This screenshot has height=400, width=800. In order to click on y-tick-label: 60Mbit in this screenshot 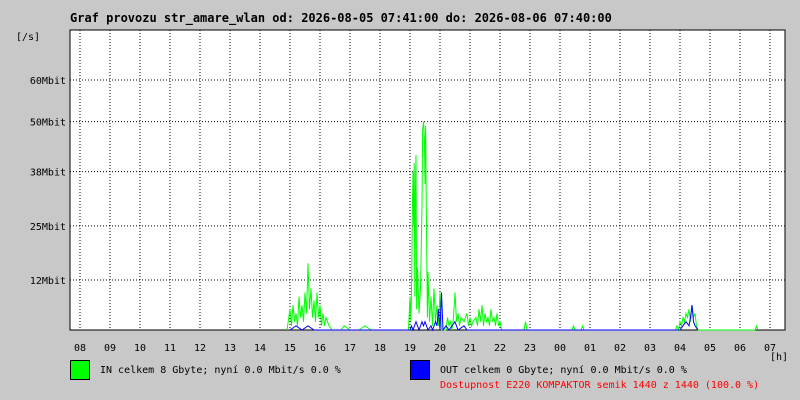, I will do `click(48, 81)`.